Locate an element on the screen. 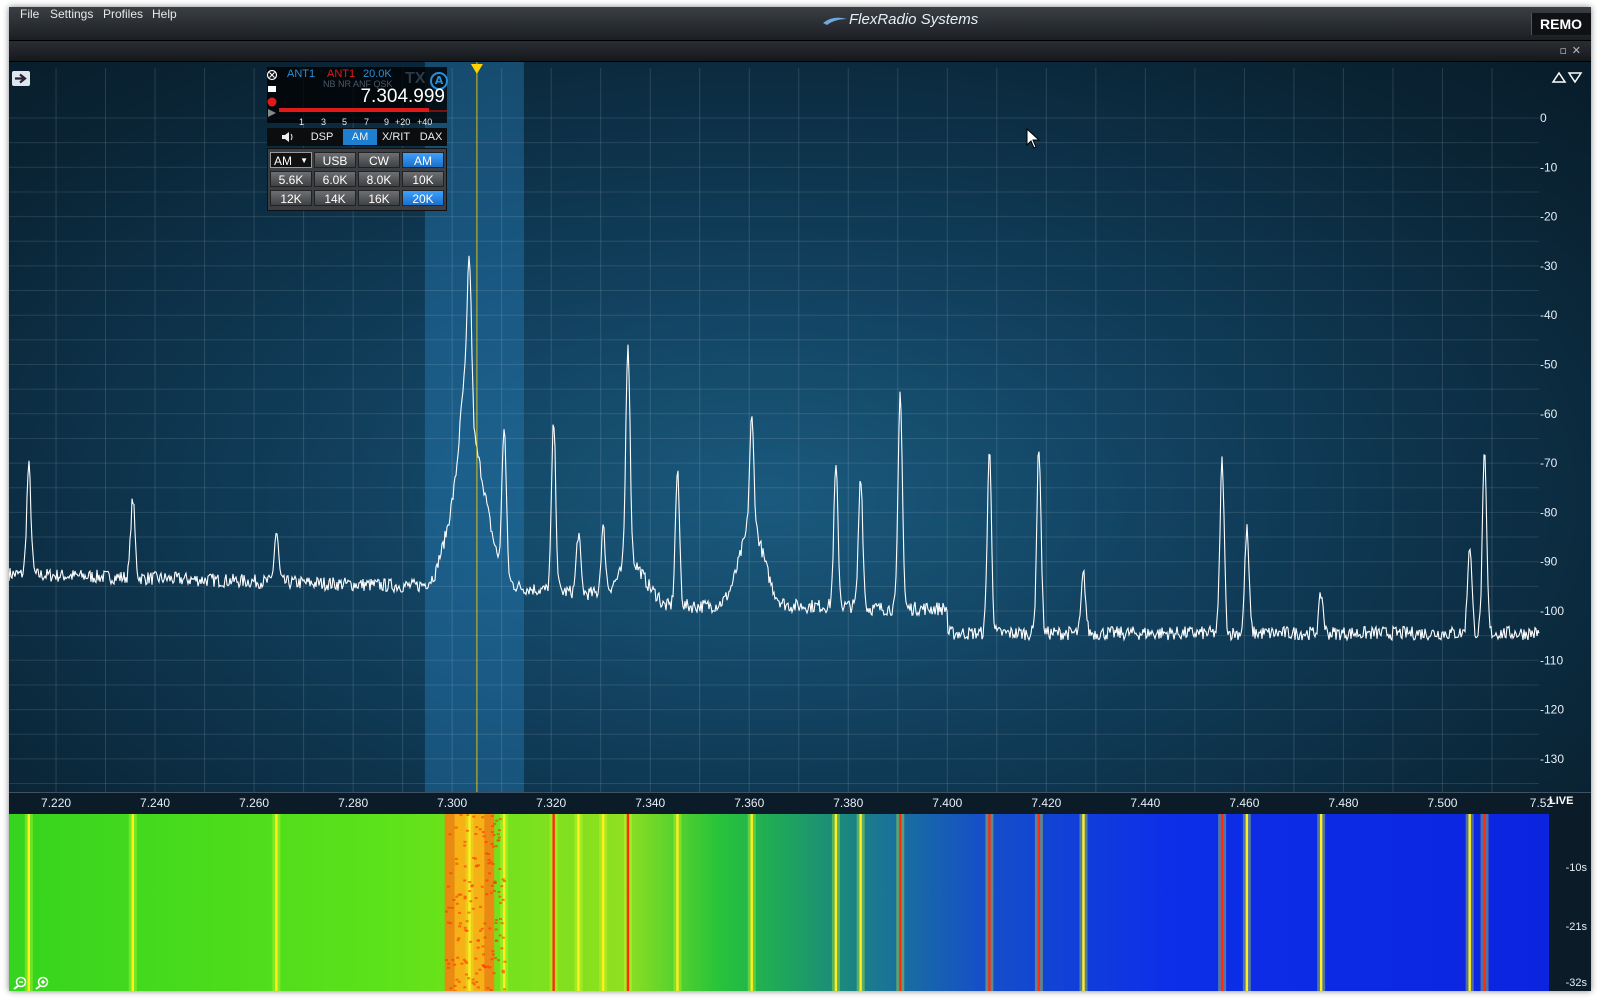 This screenshot has width=1600, height=998. tab-audio is located at coordinates (288, 137).